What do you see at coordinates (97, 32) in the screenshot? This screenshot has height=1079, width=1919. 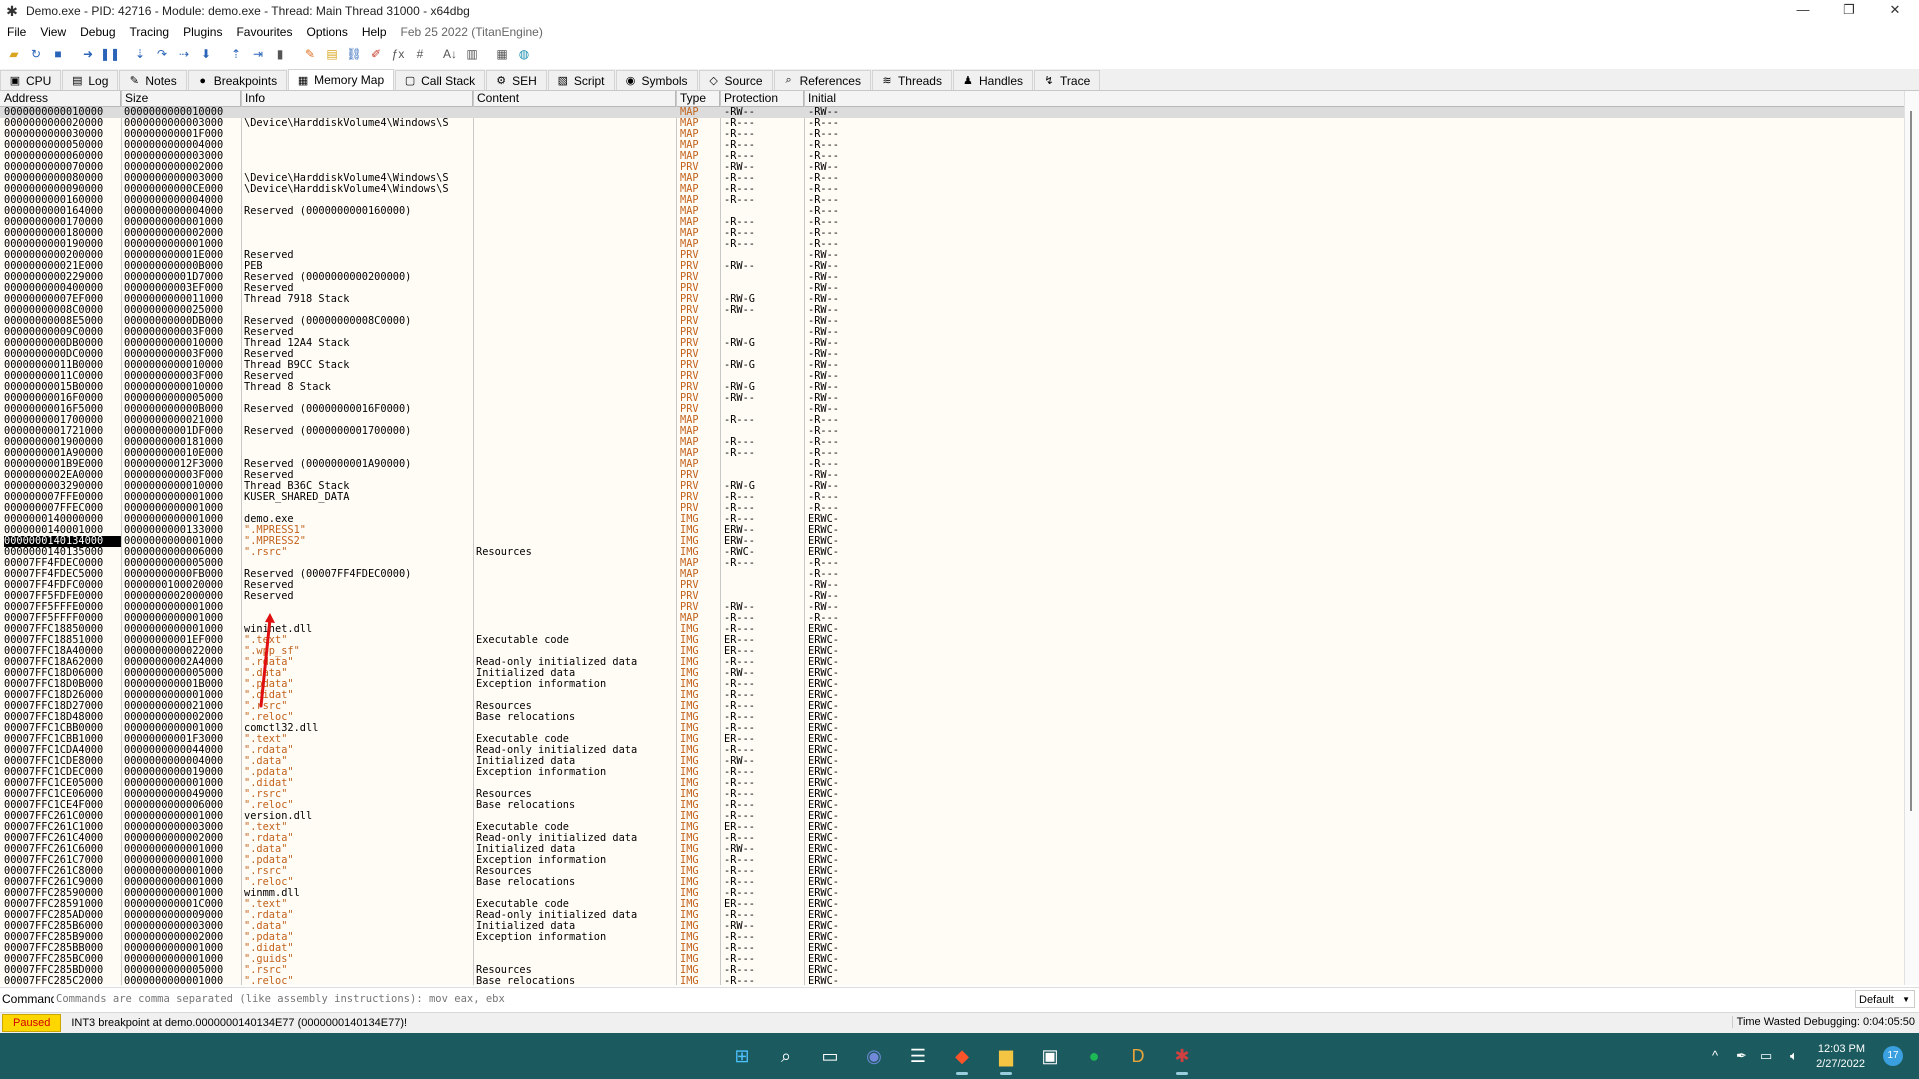 I see `menu-debug: Debug` at bounding box center [97, 32].